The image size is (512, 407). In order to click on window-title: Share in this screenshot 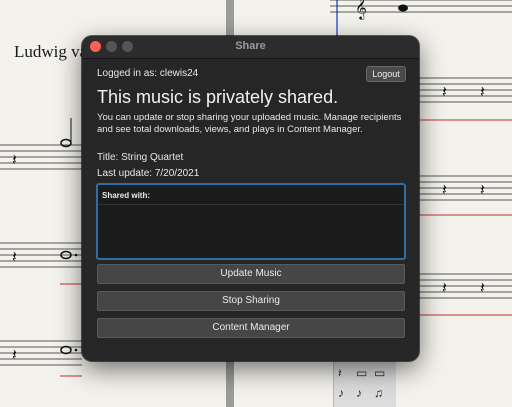, I will do `click(250, 46)`.